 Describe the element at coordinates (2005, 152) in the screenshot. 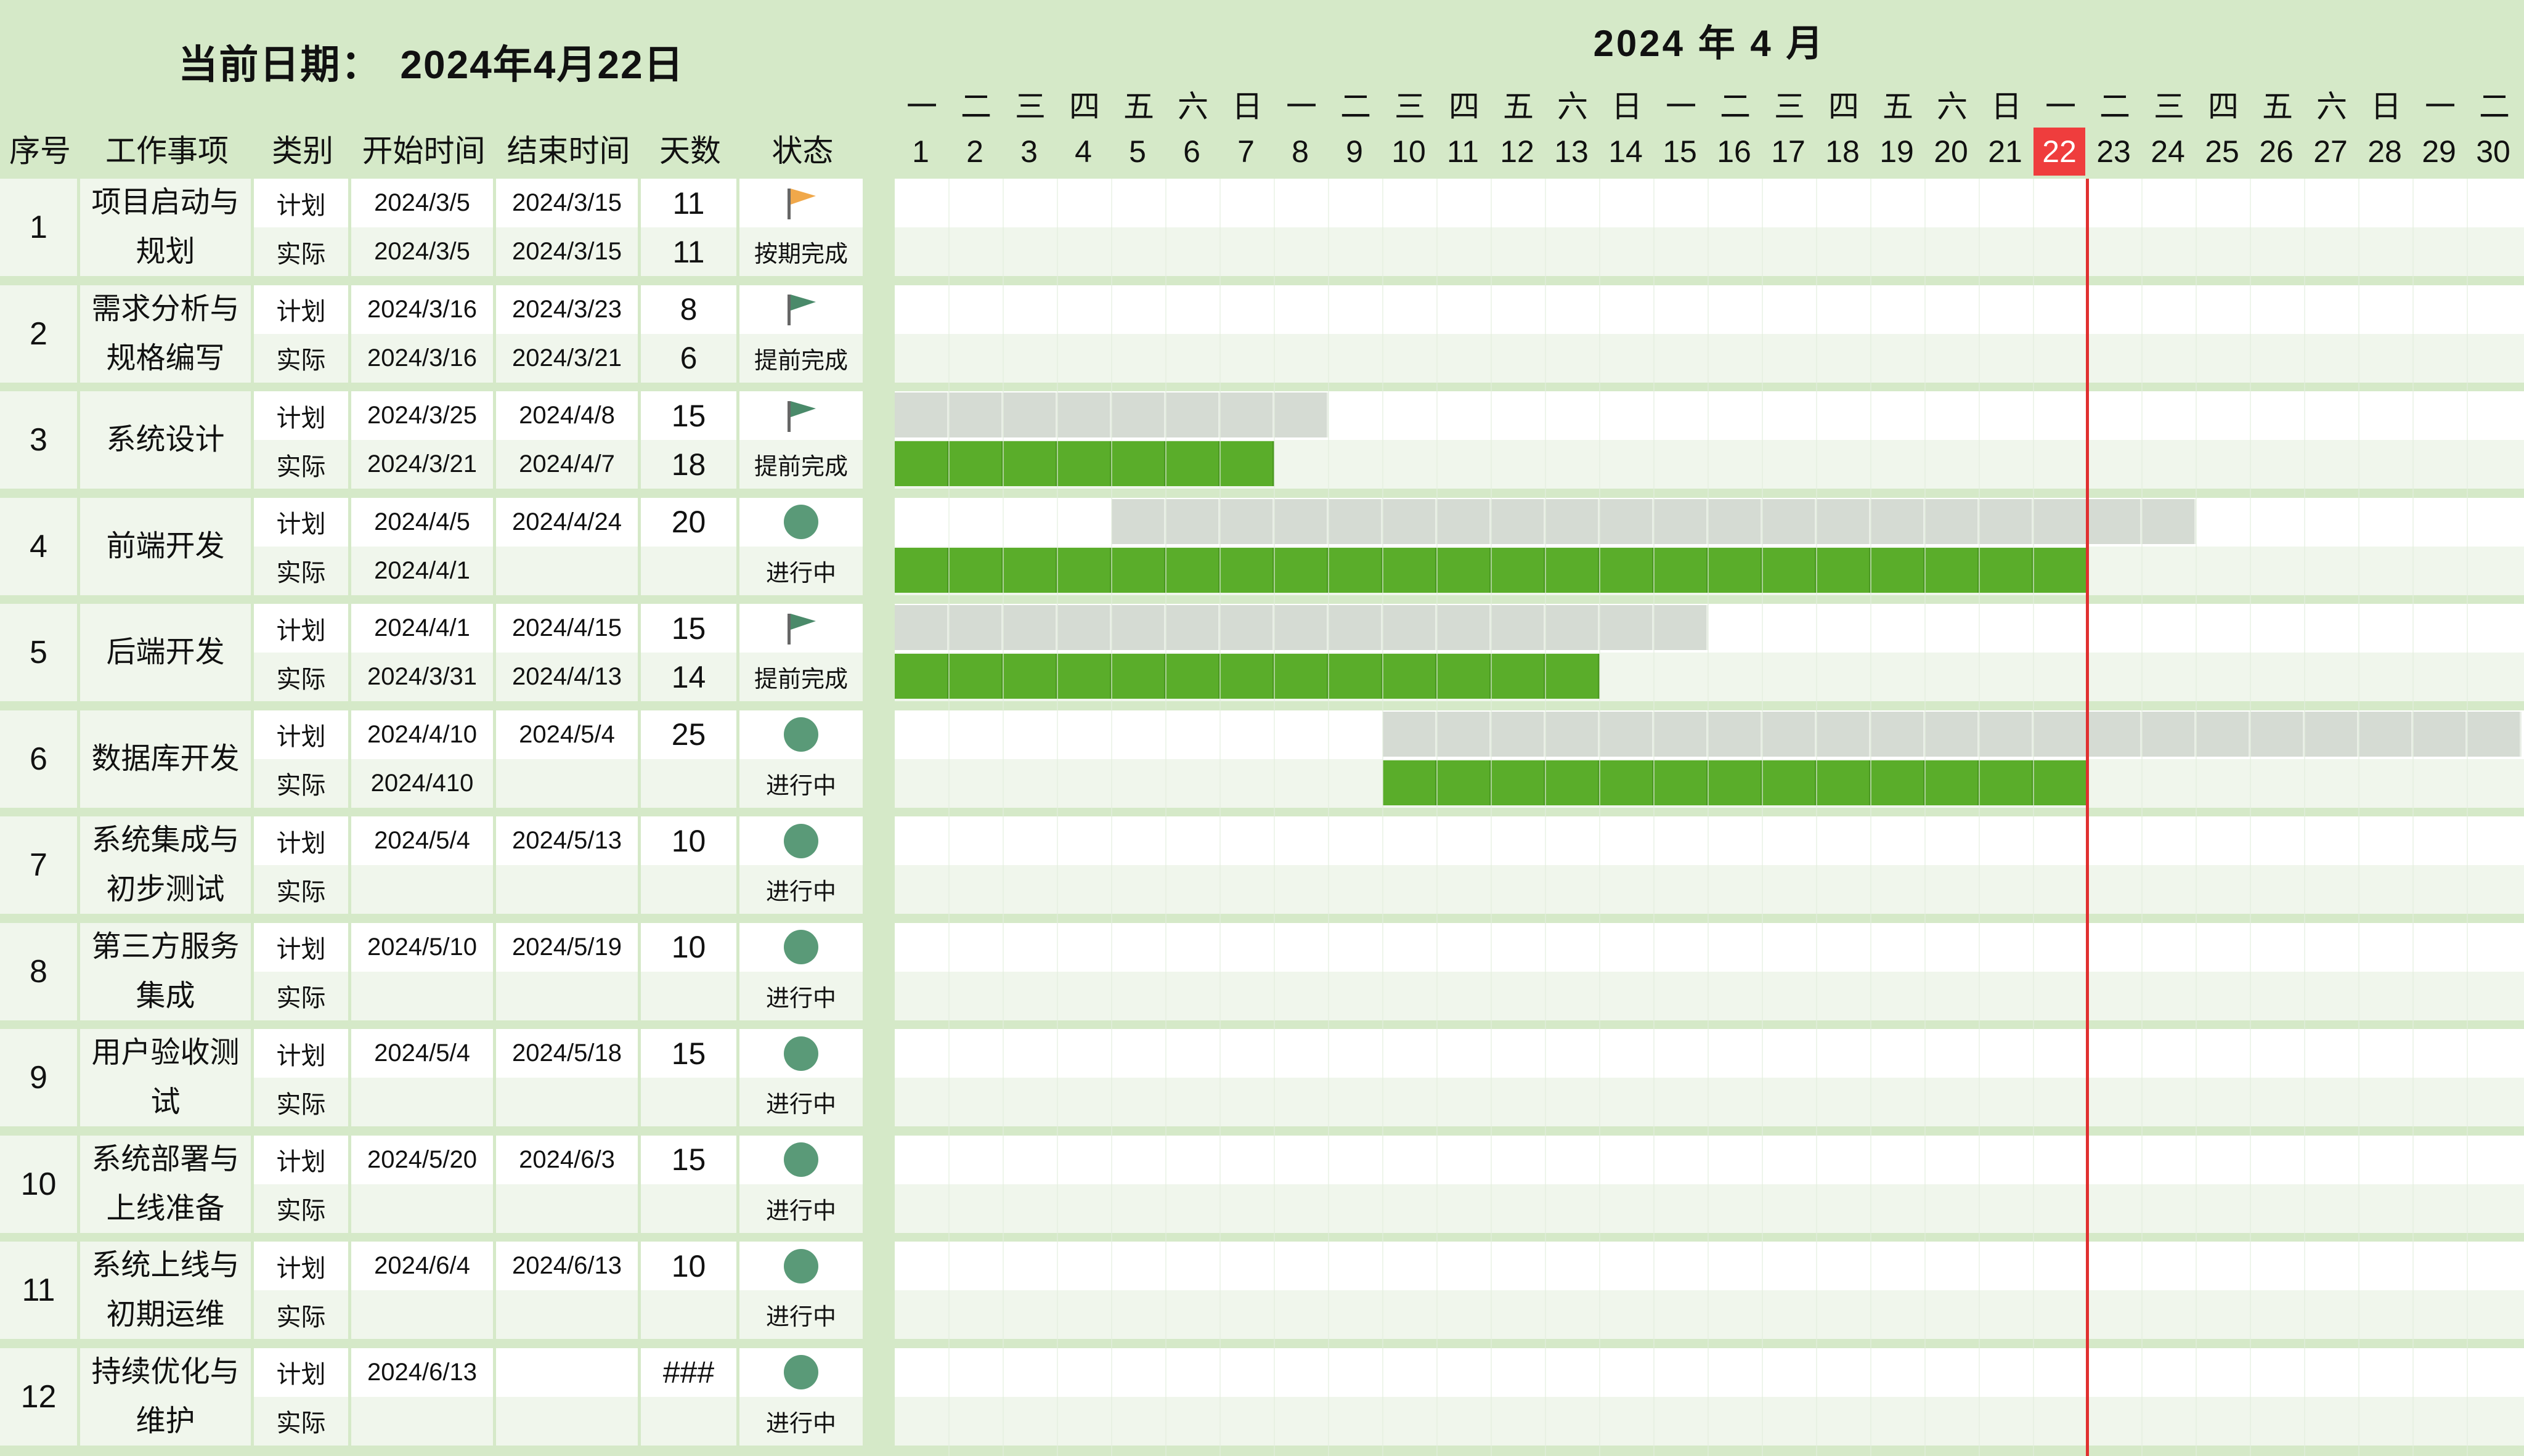

I see `day-number: 21` at that location.